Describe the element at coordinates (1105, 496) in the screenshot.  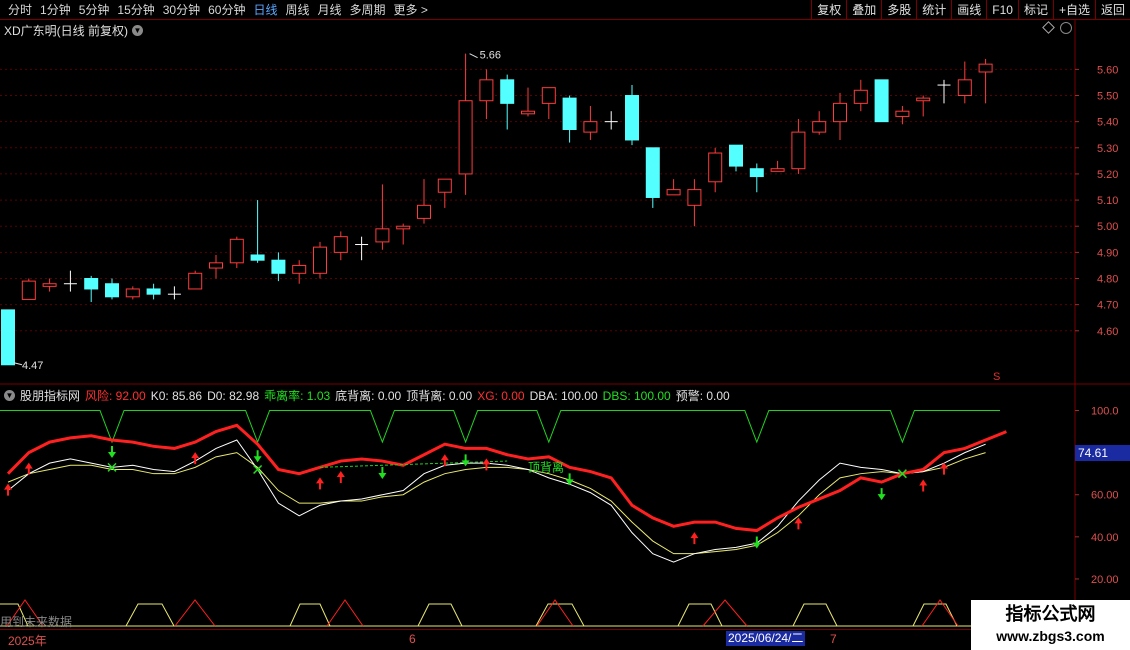
I see `indicator-tick-label: 60.00` at that location.